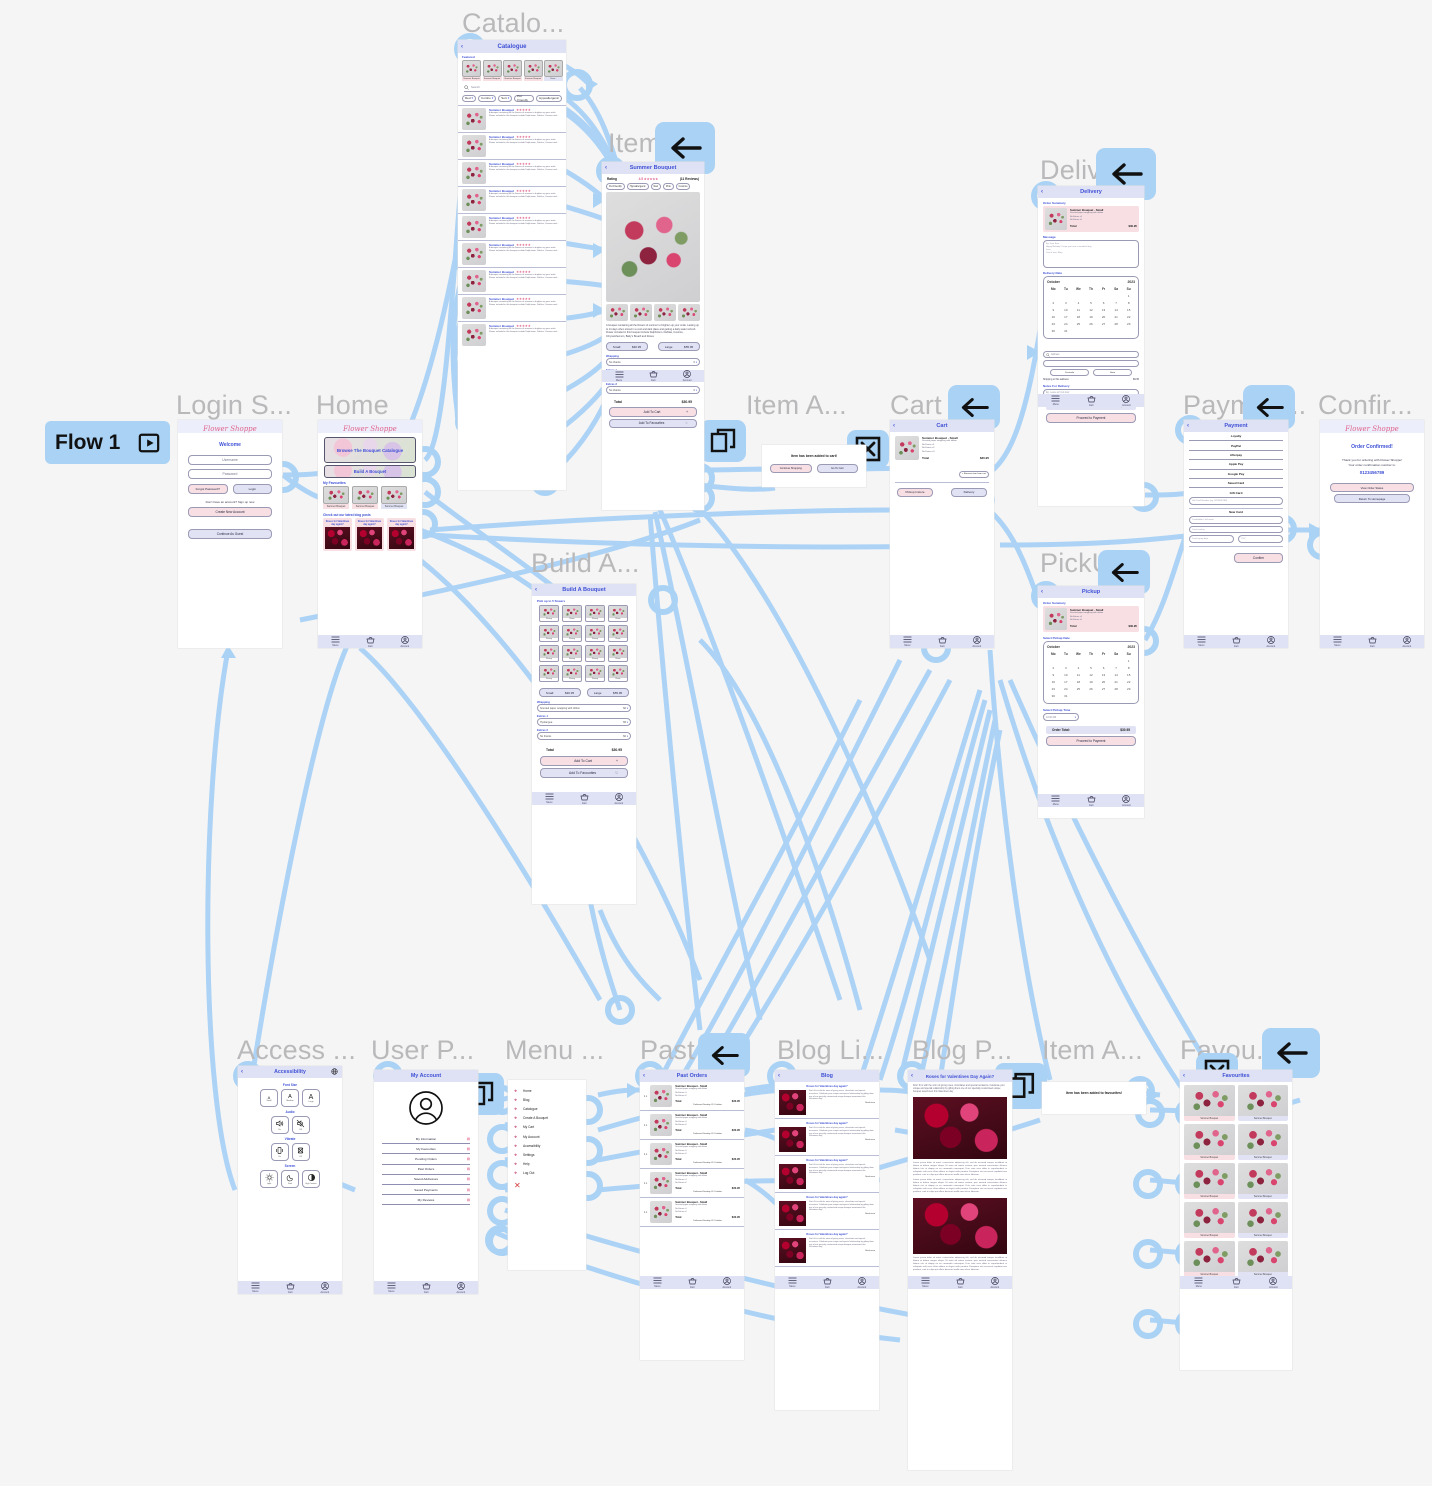  I want to click on add-to-favourites-button: Add To Favourites ♡, so click(653, 423).